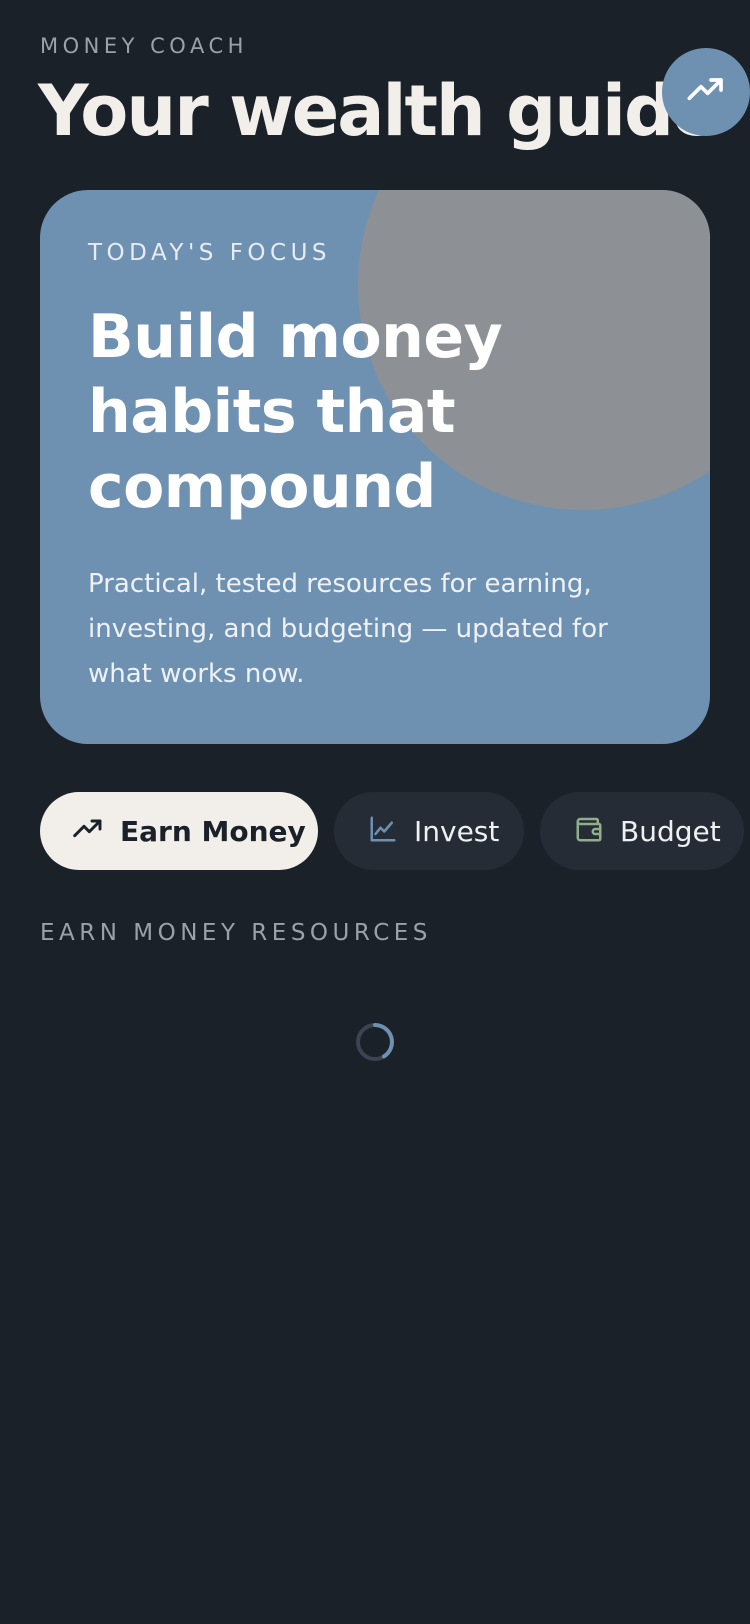  Describe the element at coordinates (457, 831) in the screenshot. I see `chip-label-invest: Invest` at that location.